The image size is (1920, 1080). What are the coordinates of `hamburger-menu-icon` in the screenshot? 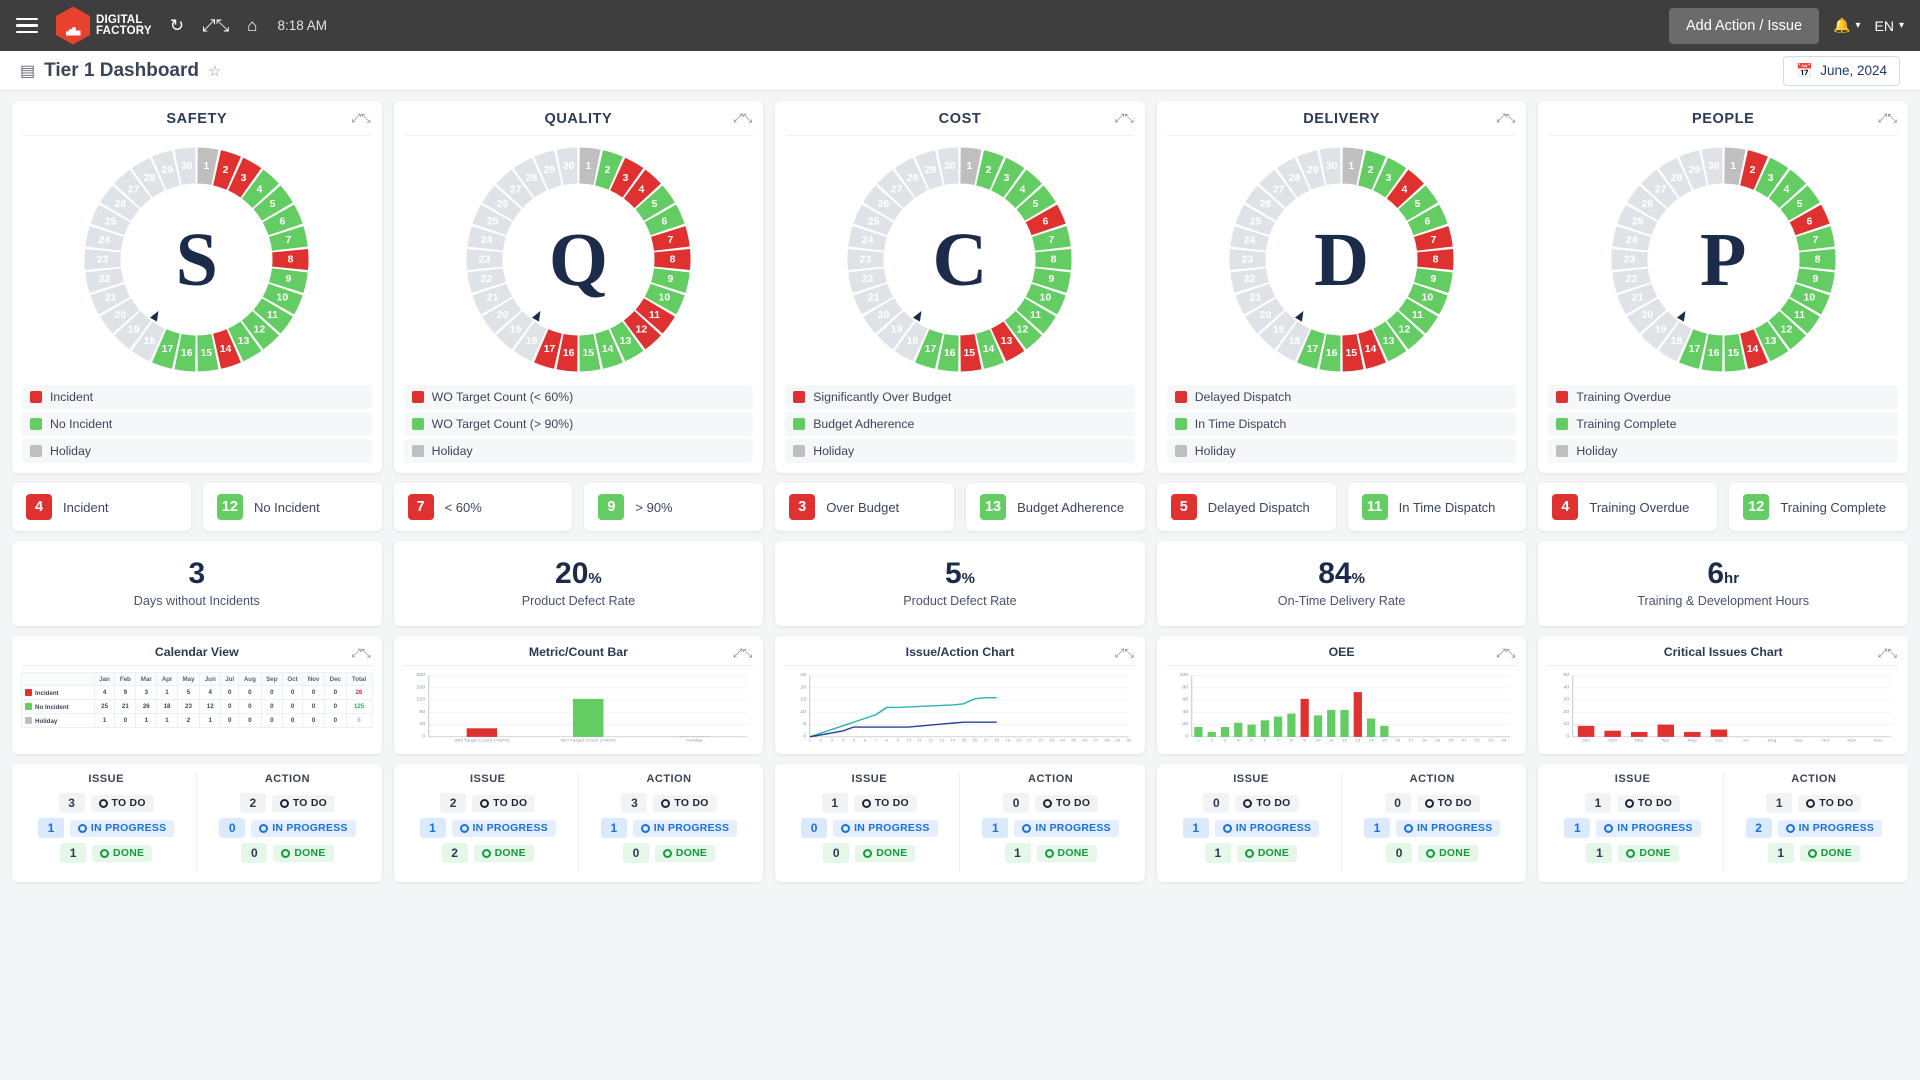 It's located at (27, 25).